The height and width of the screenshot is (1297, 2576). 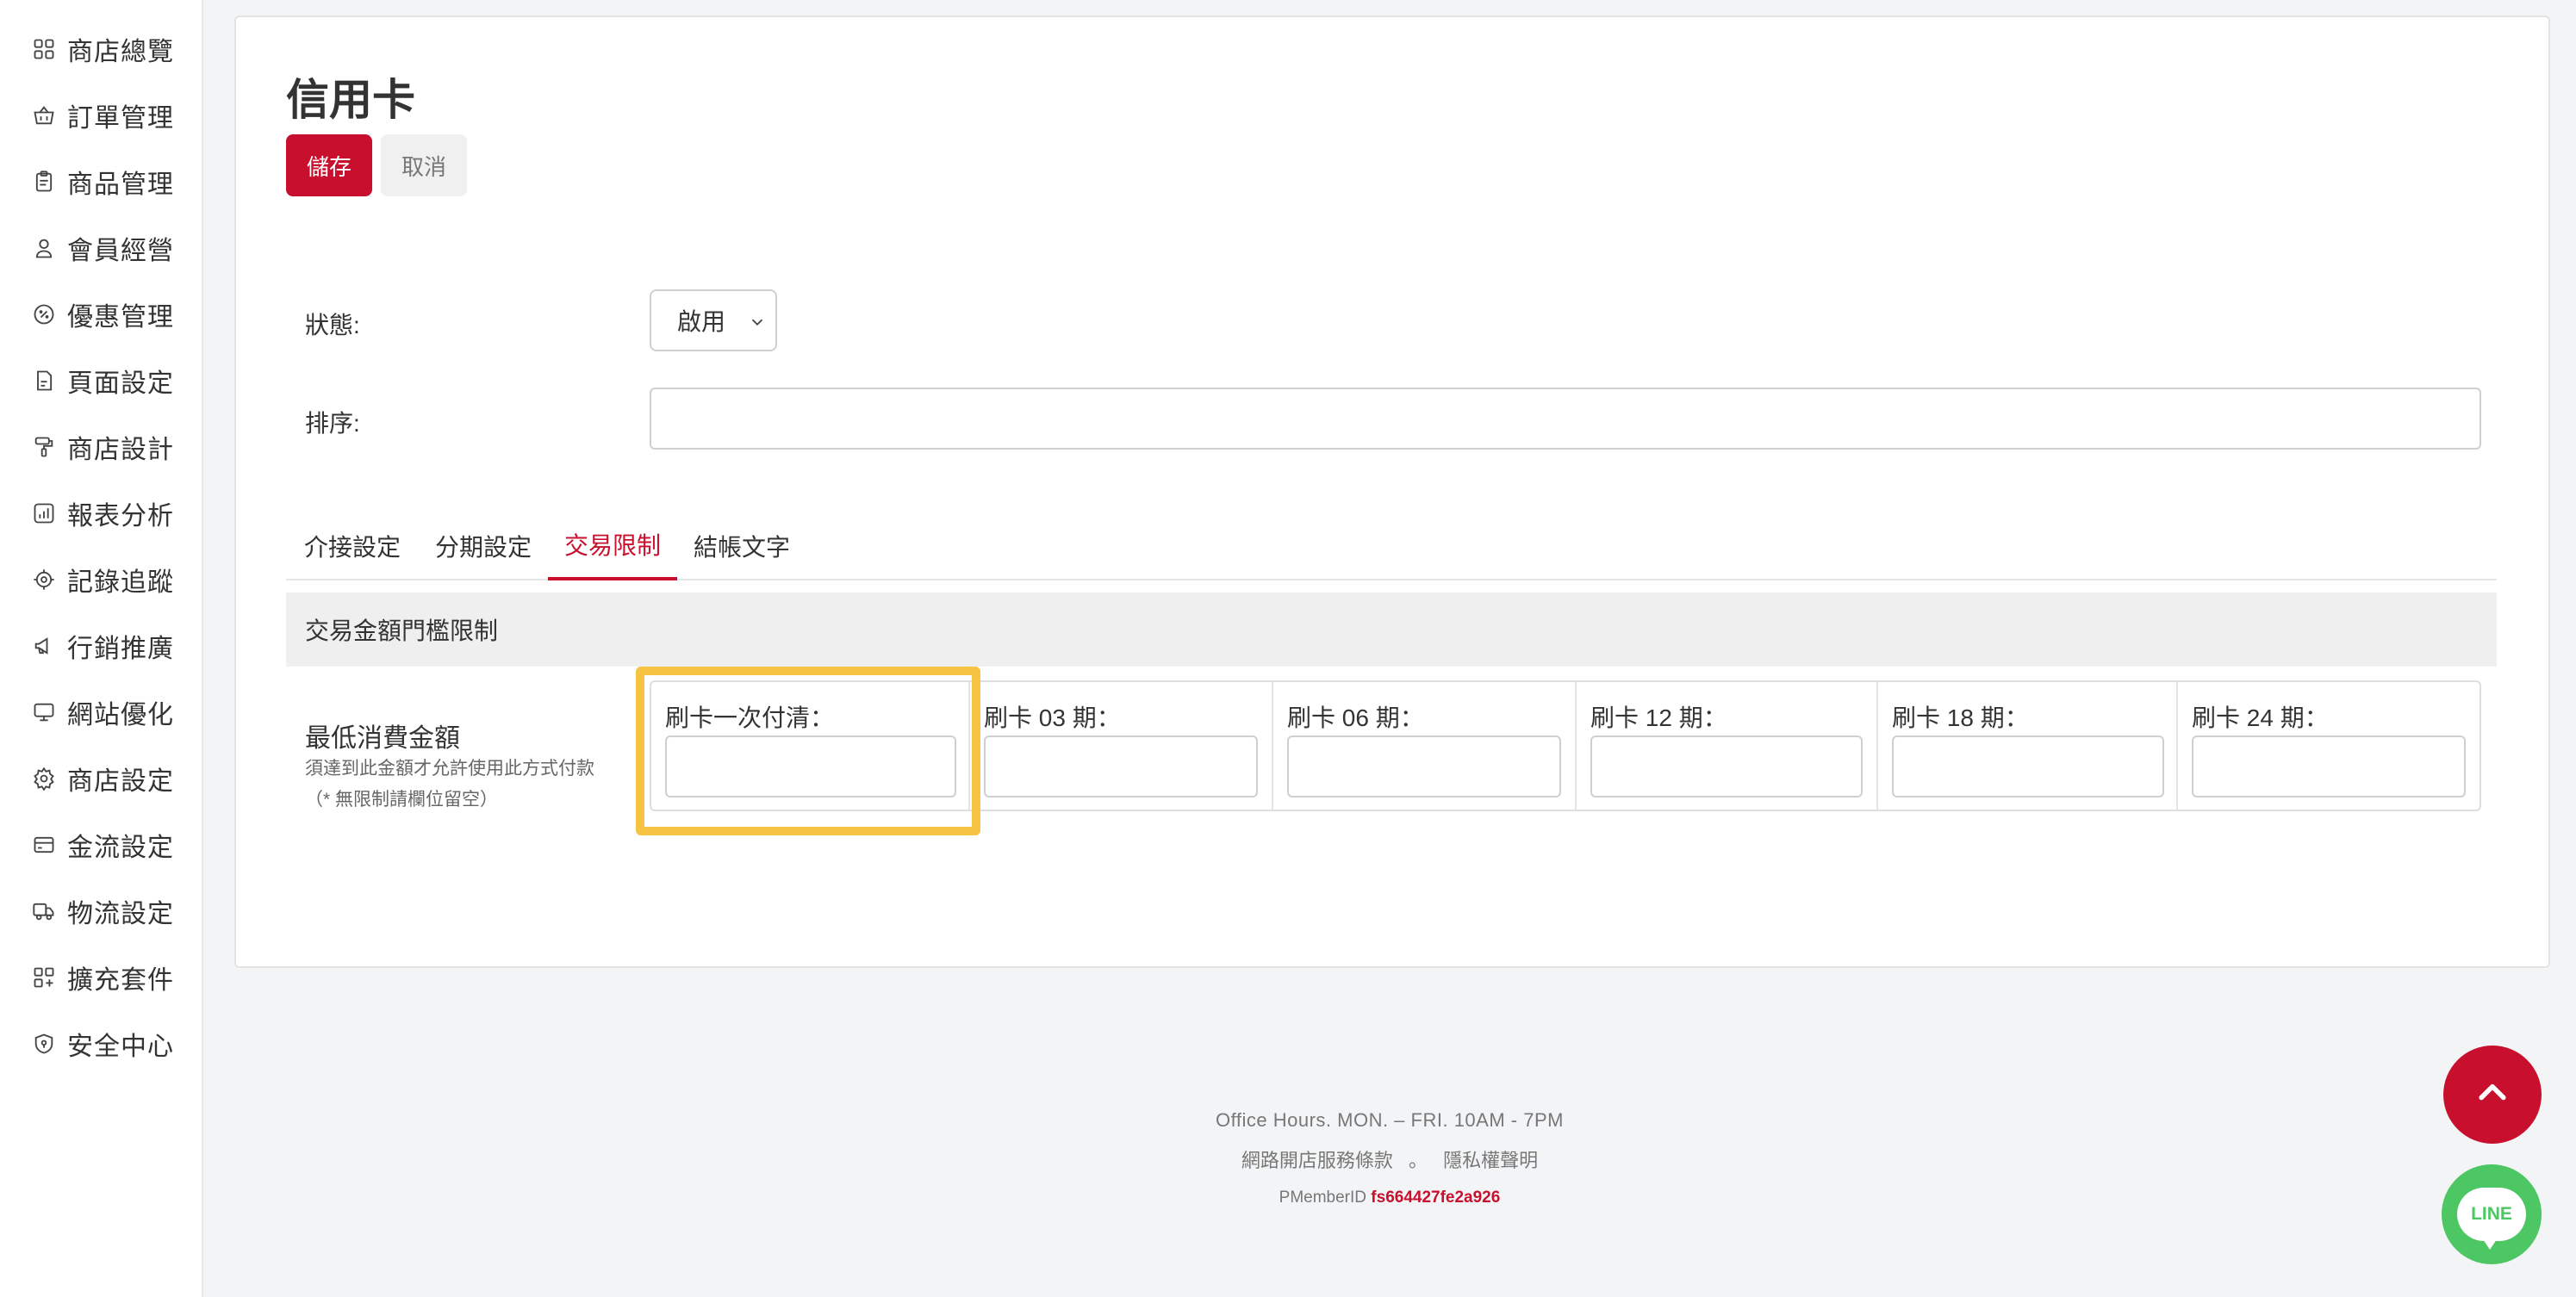 I want to click on chevron-up-icon, so click(x=2492, y=1095).